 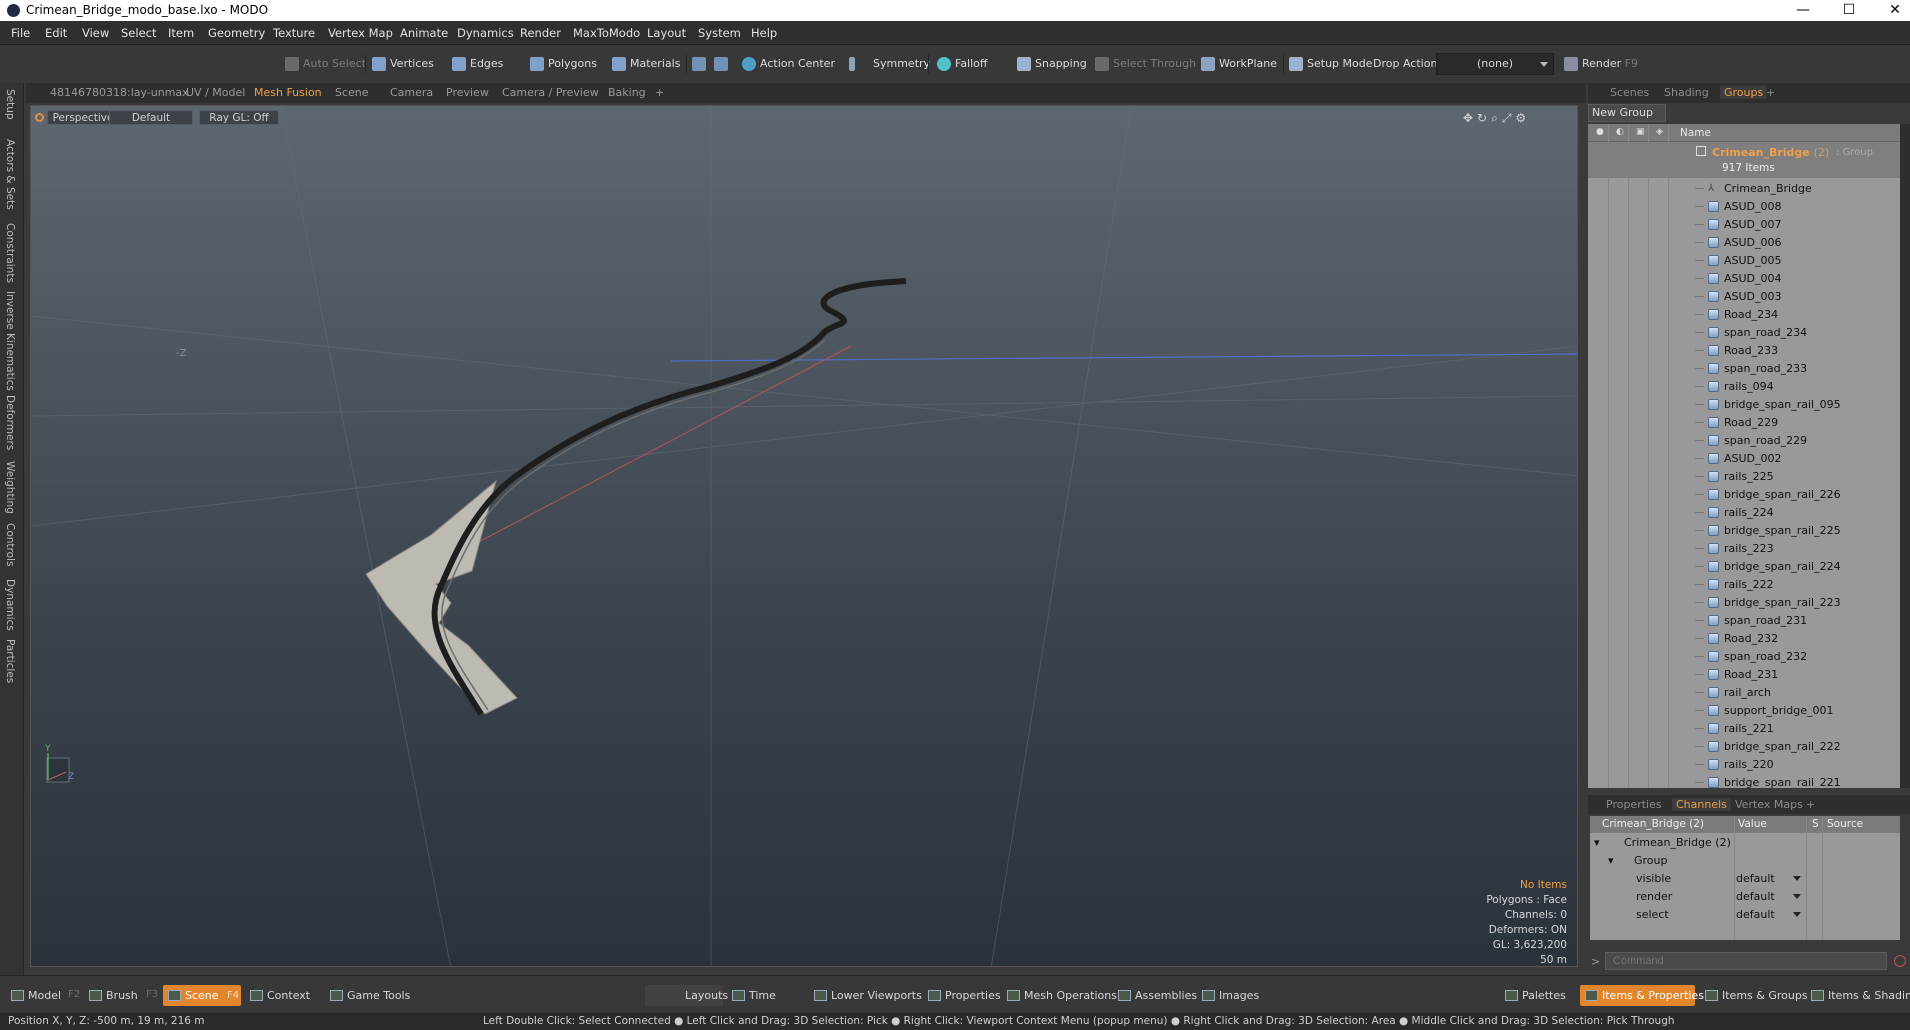 I want to click on menu-view: View, so click(x=95, y=33).